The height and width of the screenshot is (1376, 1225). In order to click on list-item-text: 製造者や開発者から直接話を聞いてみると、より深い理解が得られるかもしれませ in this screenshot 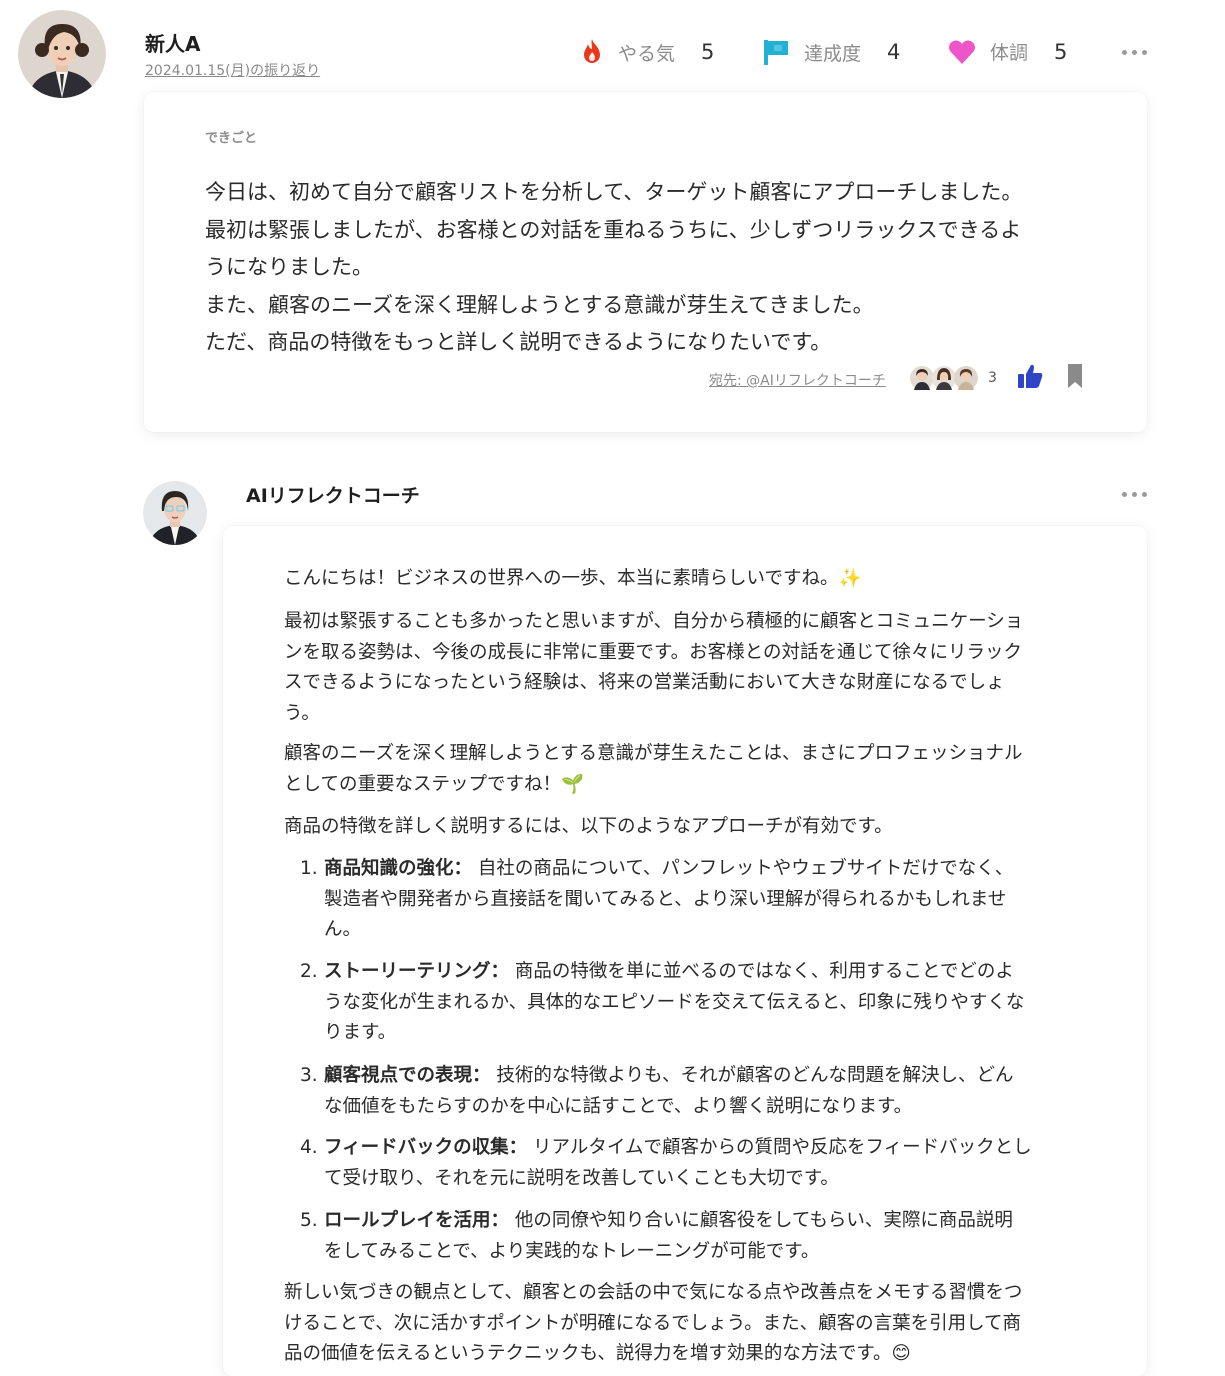, I will do `click(665, 899)`.